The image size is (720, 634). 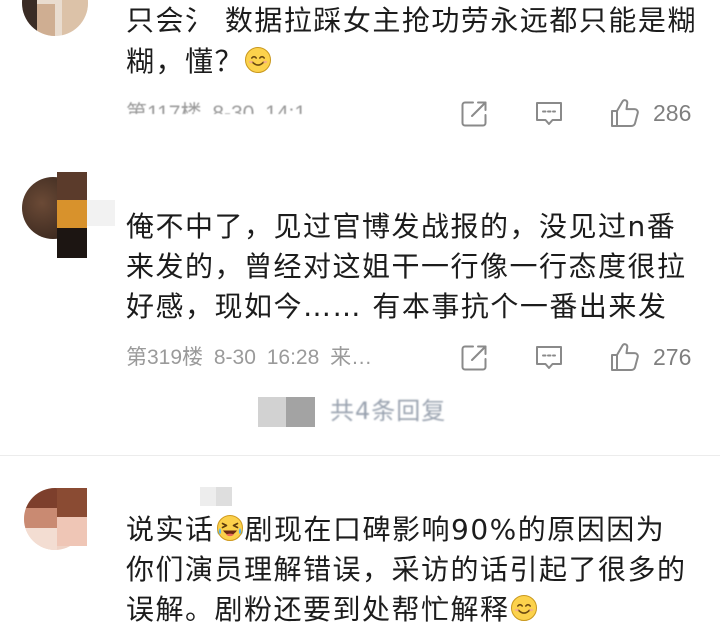 What do you see at coordinates (423, 61) in the screenshot?
I see `comment-text-line: 糊，懂？` at bounding box center [423, 61].